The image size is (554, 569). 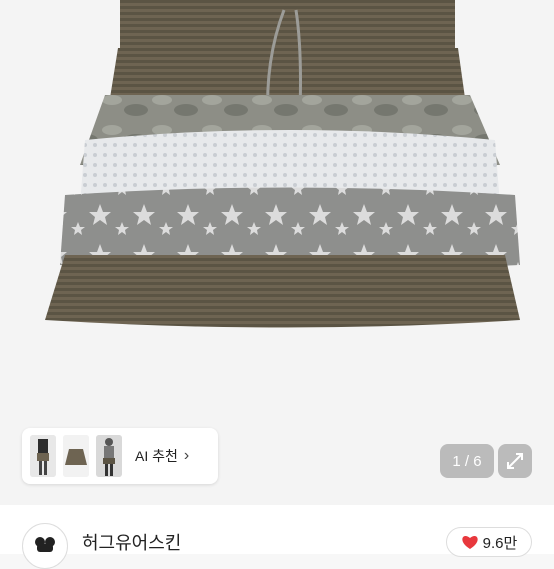 I want to click on chevron-right-icon: ›, so click(x=186, y=455).